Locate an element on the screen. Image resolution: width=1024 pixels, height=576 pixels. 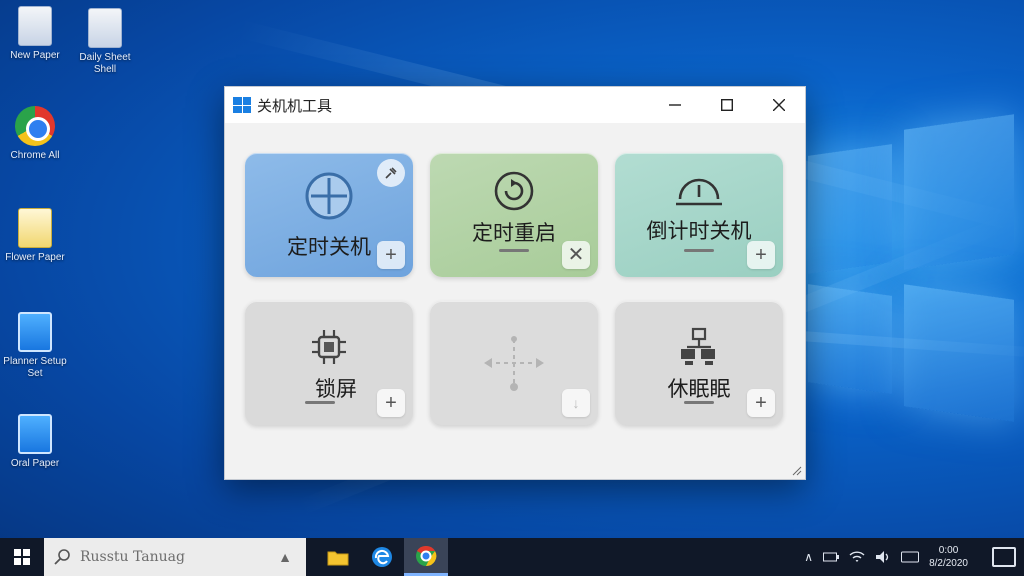
system-tray: ∧ 0:00 8/2/2020 is located at coordinates (914, 557).